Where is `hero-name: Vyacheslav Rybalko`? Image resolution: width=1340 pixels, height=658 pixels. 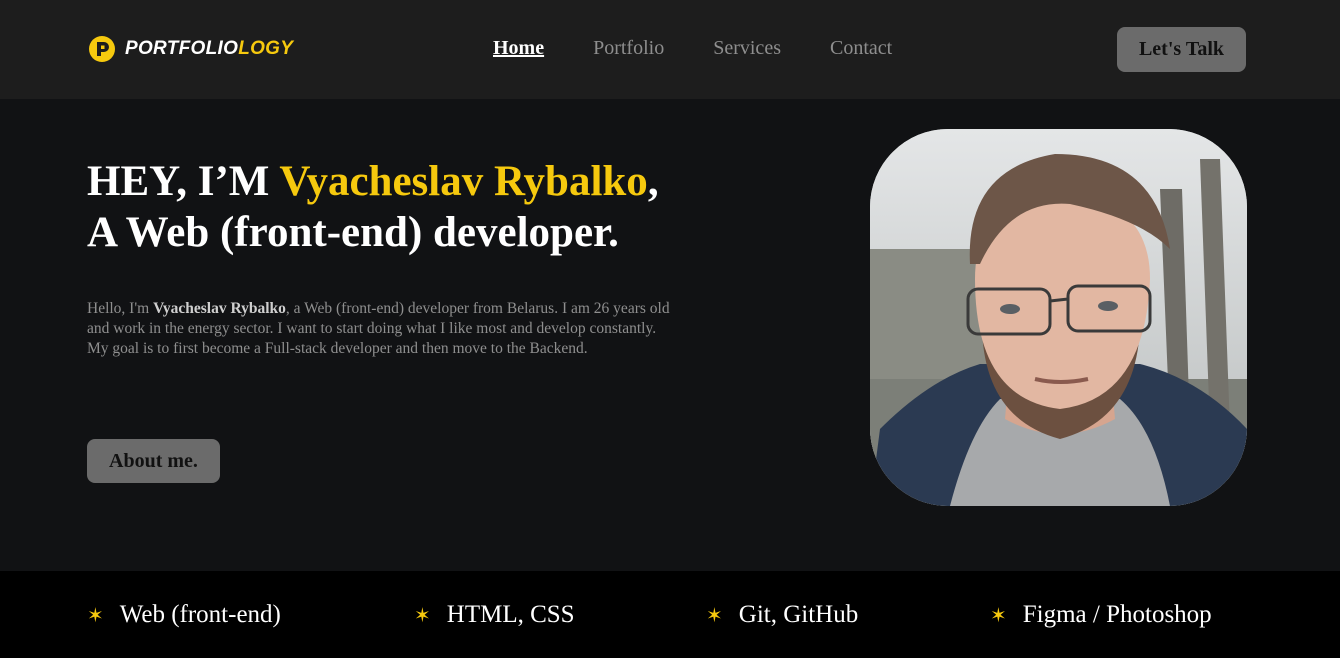
hero-name: Vyacheslav Rybalko is located at coordinates (463, 181).